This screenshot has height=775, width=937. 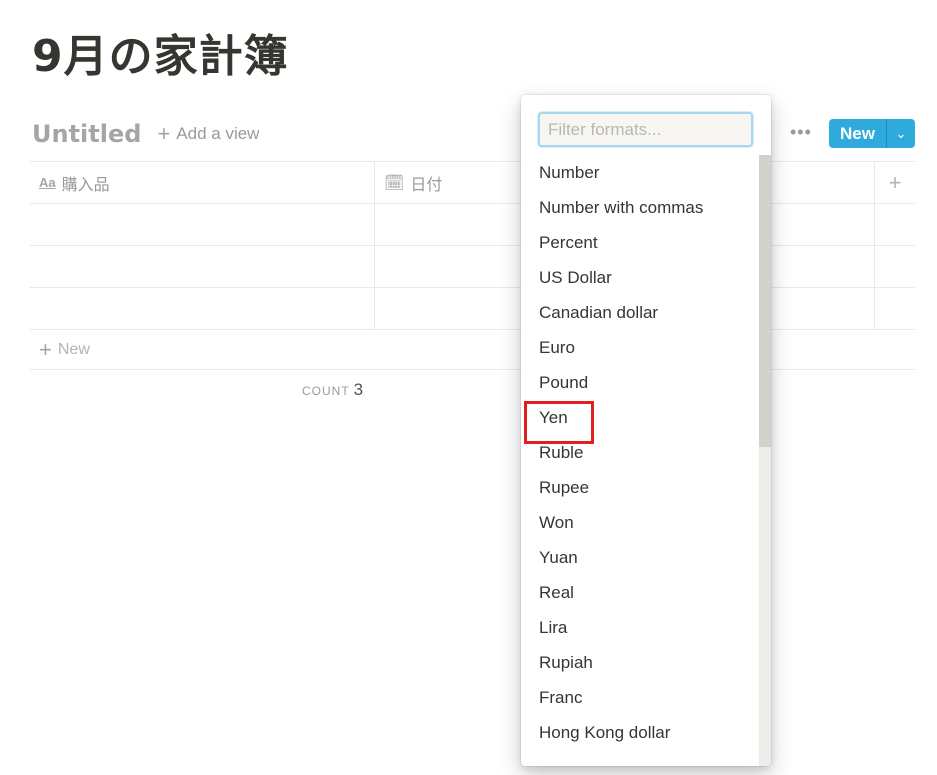 What do you see at coordinates (472, 349) in the screenshot?
I see `new-row-button: + New` at bounding box center [472, 349].